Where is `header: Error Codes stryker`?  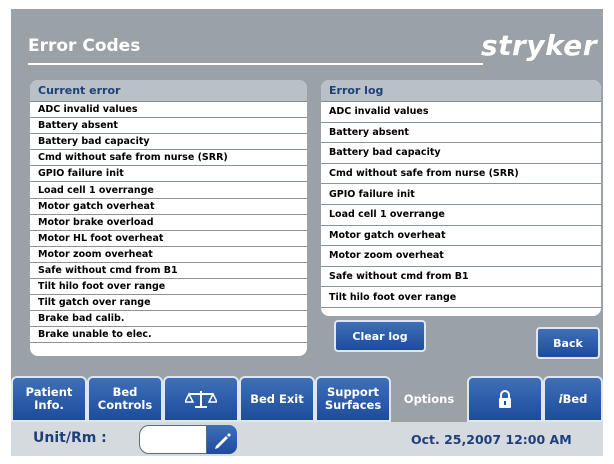 header: Error Codes stryker is located at coordinates (307, 43).